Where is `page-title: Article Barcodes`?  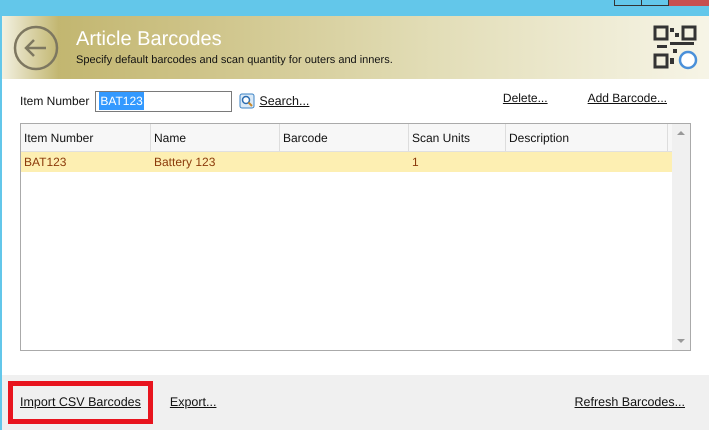 page-title: Article Barcodes is located at coordinates (149, 39).